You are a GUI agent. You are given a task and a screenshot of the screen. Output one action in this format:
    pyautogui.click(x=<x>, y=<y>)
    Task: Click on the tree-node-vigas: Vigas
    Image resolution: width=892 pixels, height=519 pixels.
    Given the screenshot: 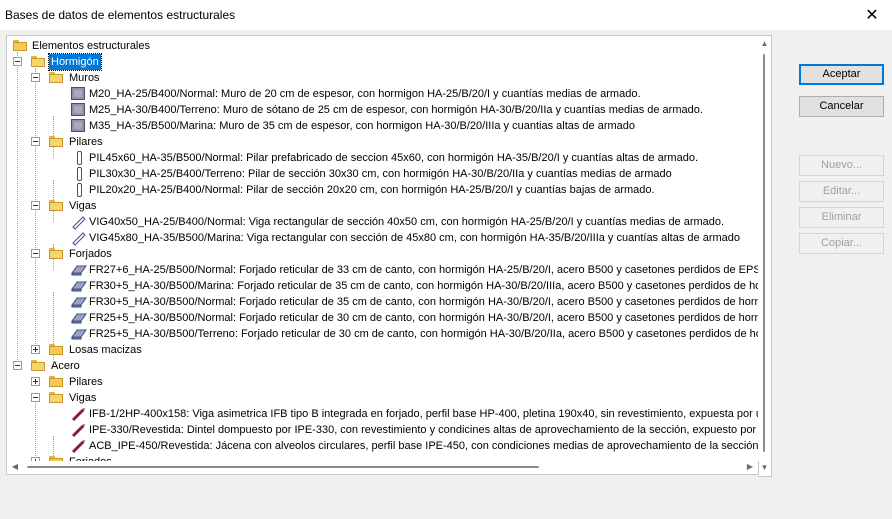 What is the action you would take?
    pyautogui.click(x=381, y=206)
    